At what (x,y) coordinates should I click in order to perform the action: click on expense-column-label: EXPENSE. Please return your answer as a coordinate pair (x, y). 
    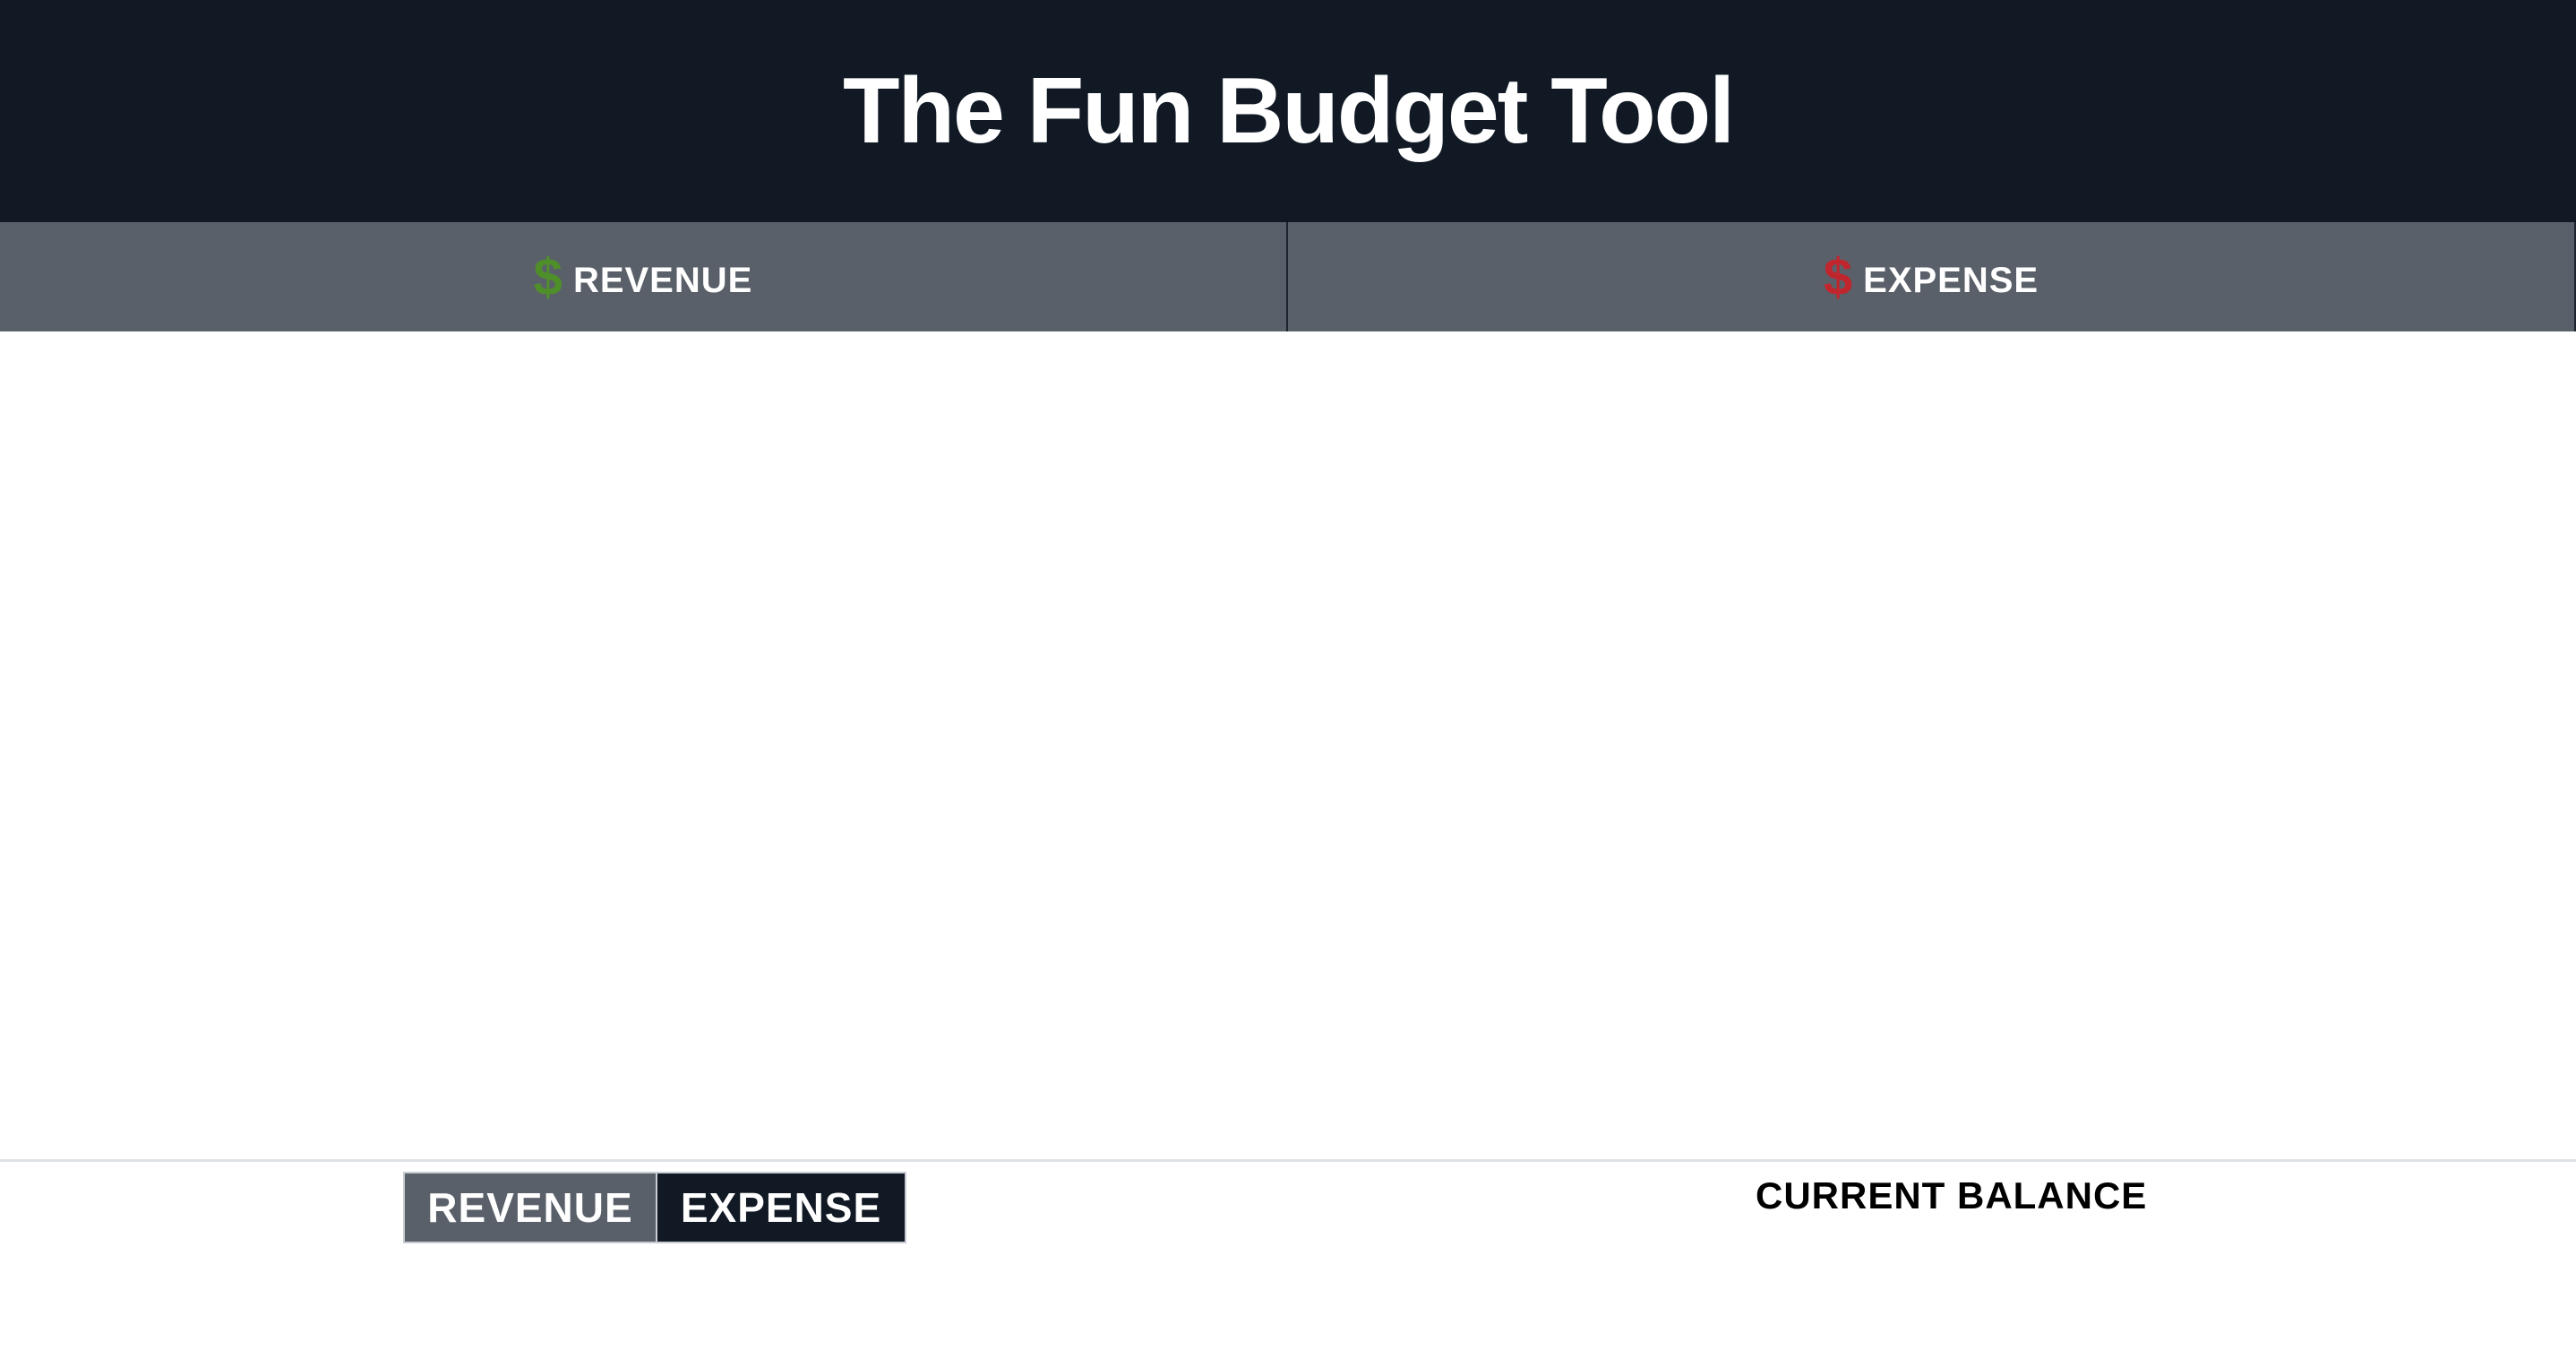
    Looking at the image, I should click on (1951, 280).